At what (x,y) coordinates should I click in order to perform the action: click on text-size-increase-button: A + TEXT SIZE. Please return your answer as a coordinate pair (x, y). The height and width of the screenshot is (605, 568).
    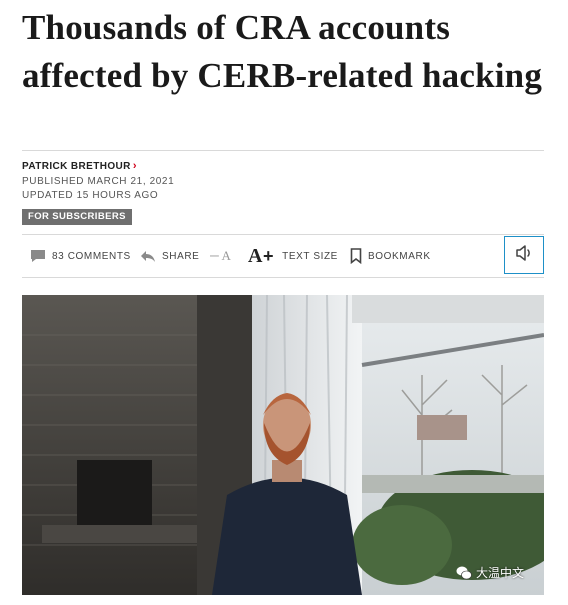
    Looking at the image, I should click on (293, 256).